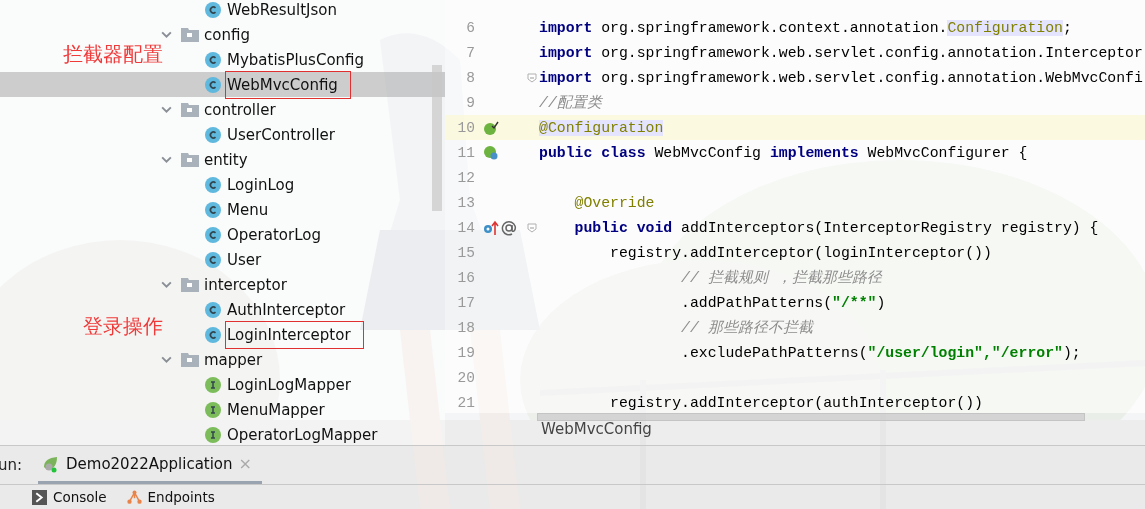 The image size is (1145, 509). I want to click on tree-item: LoginLog, so click(261, 184).